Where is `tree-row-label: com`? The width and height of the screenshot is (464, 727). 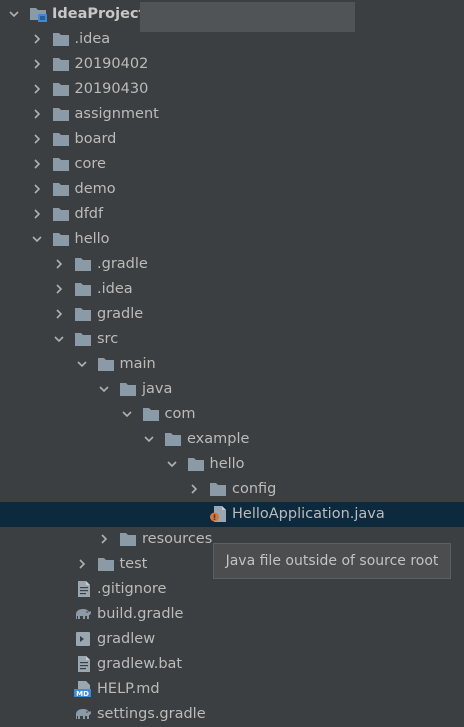 tree-row-label: com is located at coordinates (180, 414).